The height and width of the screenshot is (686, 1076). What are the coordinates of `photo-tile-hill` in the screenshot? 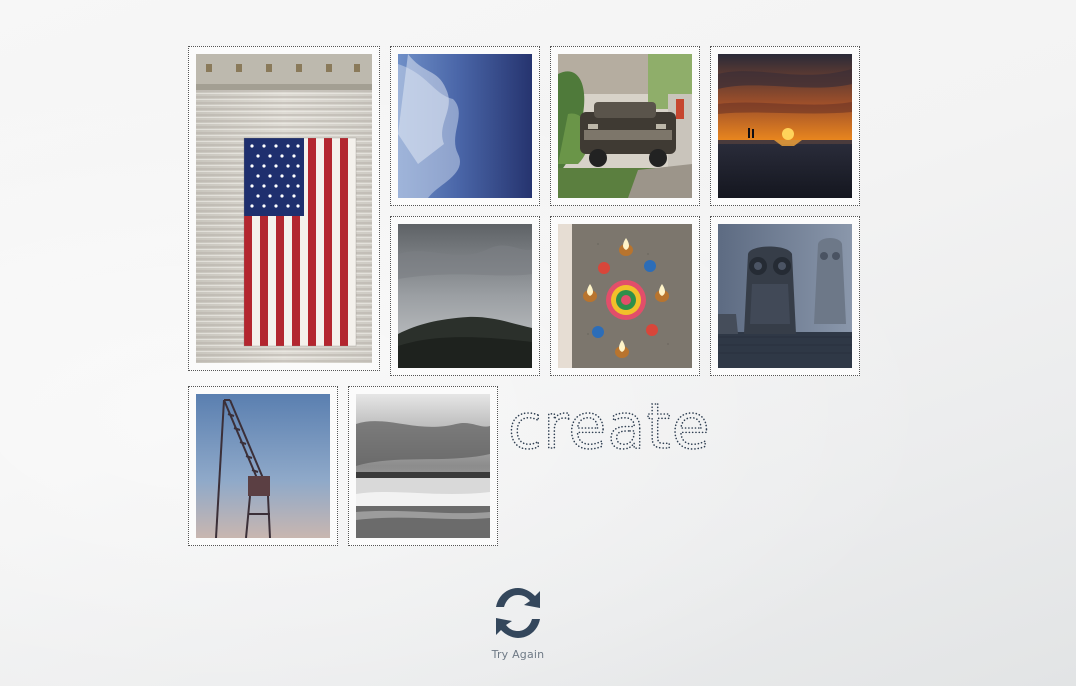 It's located at (465, 296).